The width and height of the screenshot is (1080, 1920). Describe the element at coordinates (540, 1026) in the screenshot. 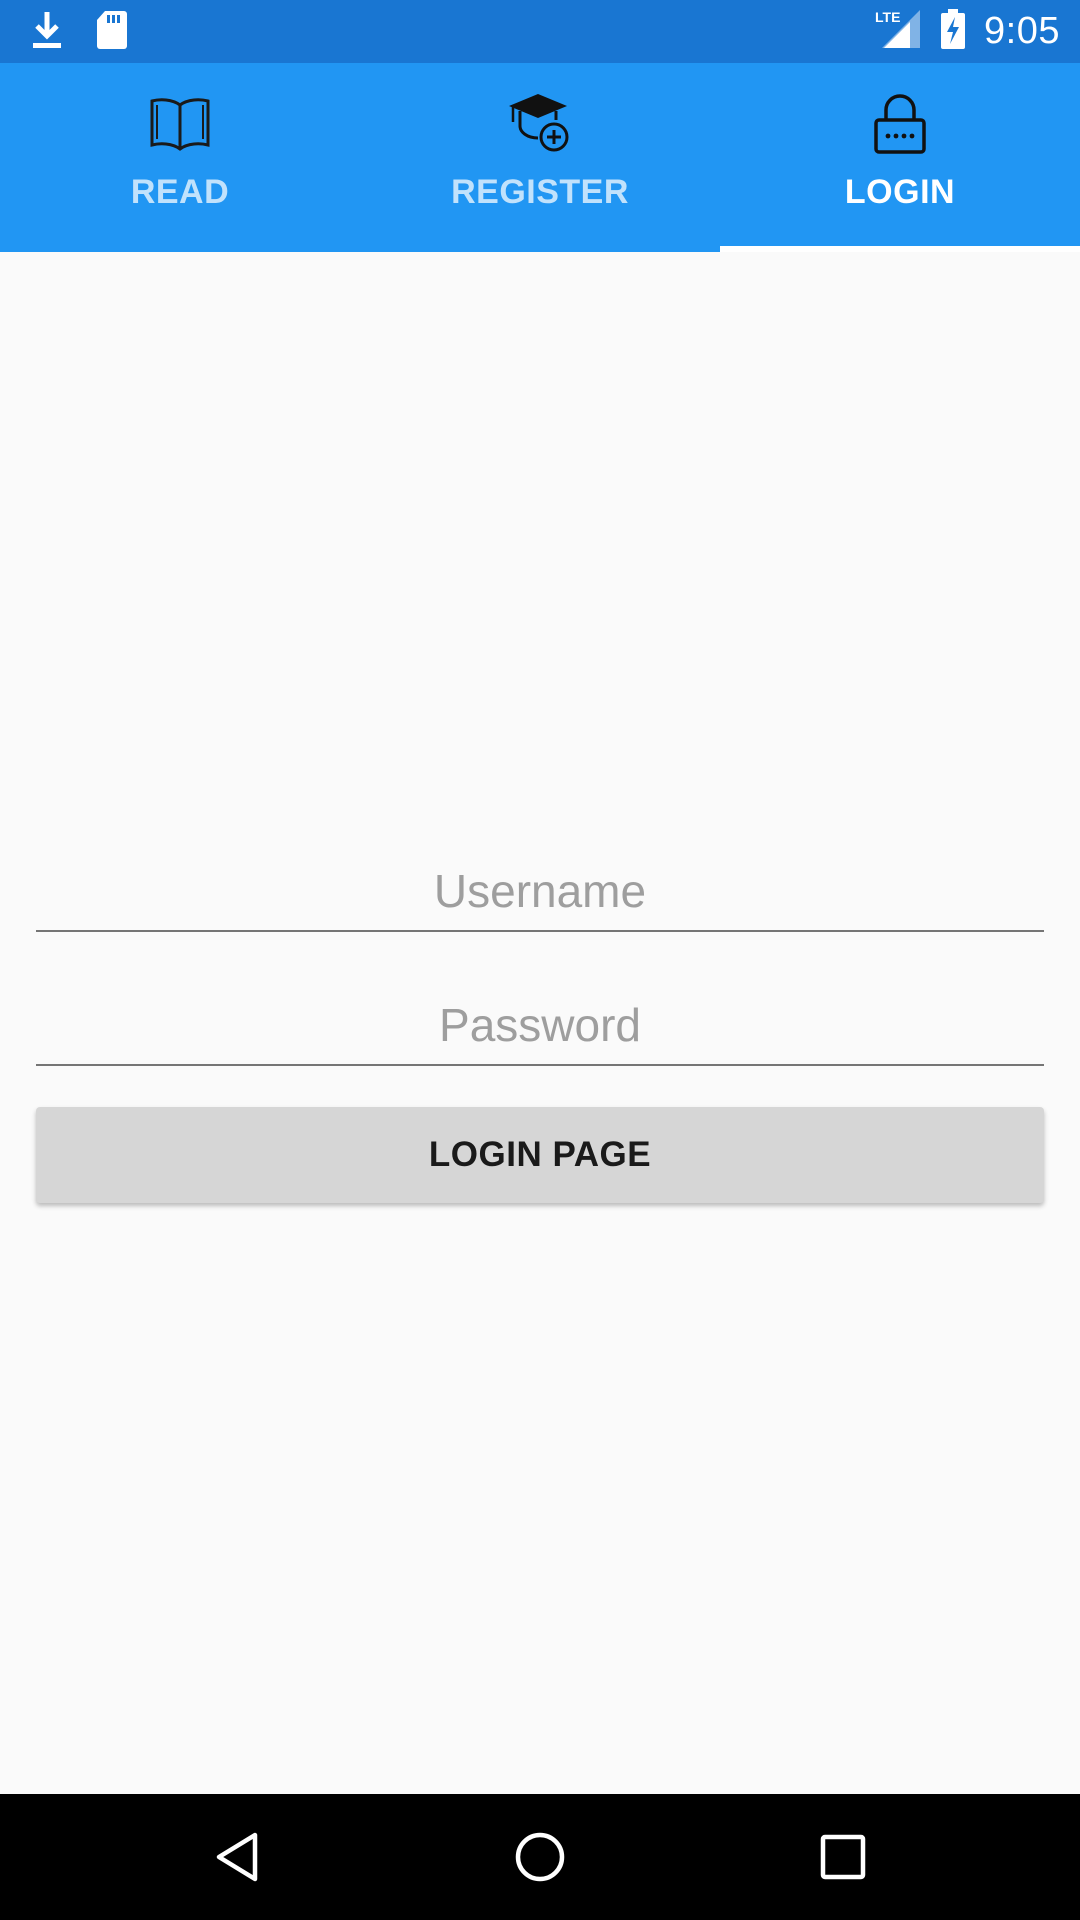

I see `password-field` at that location.